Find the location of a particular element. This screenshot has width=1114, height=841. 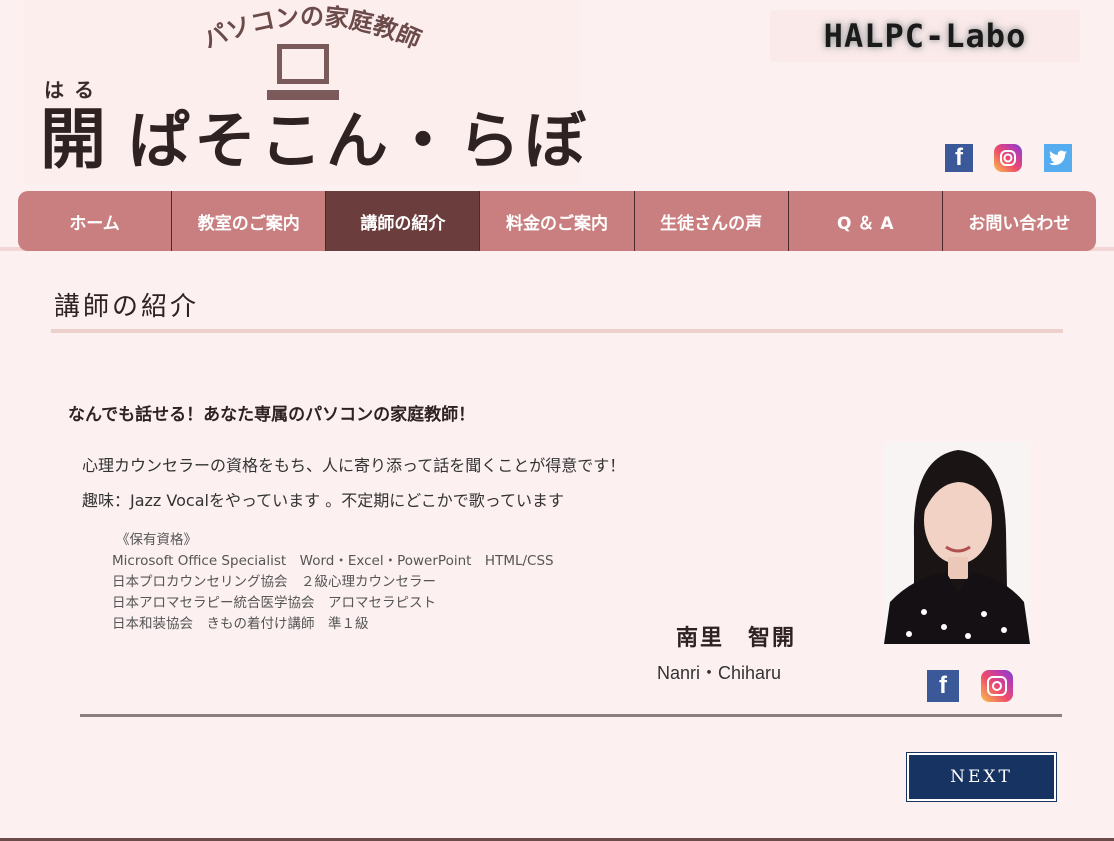

logo-kanji: 開 is located at coordinates (75, 139).